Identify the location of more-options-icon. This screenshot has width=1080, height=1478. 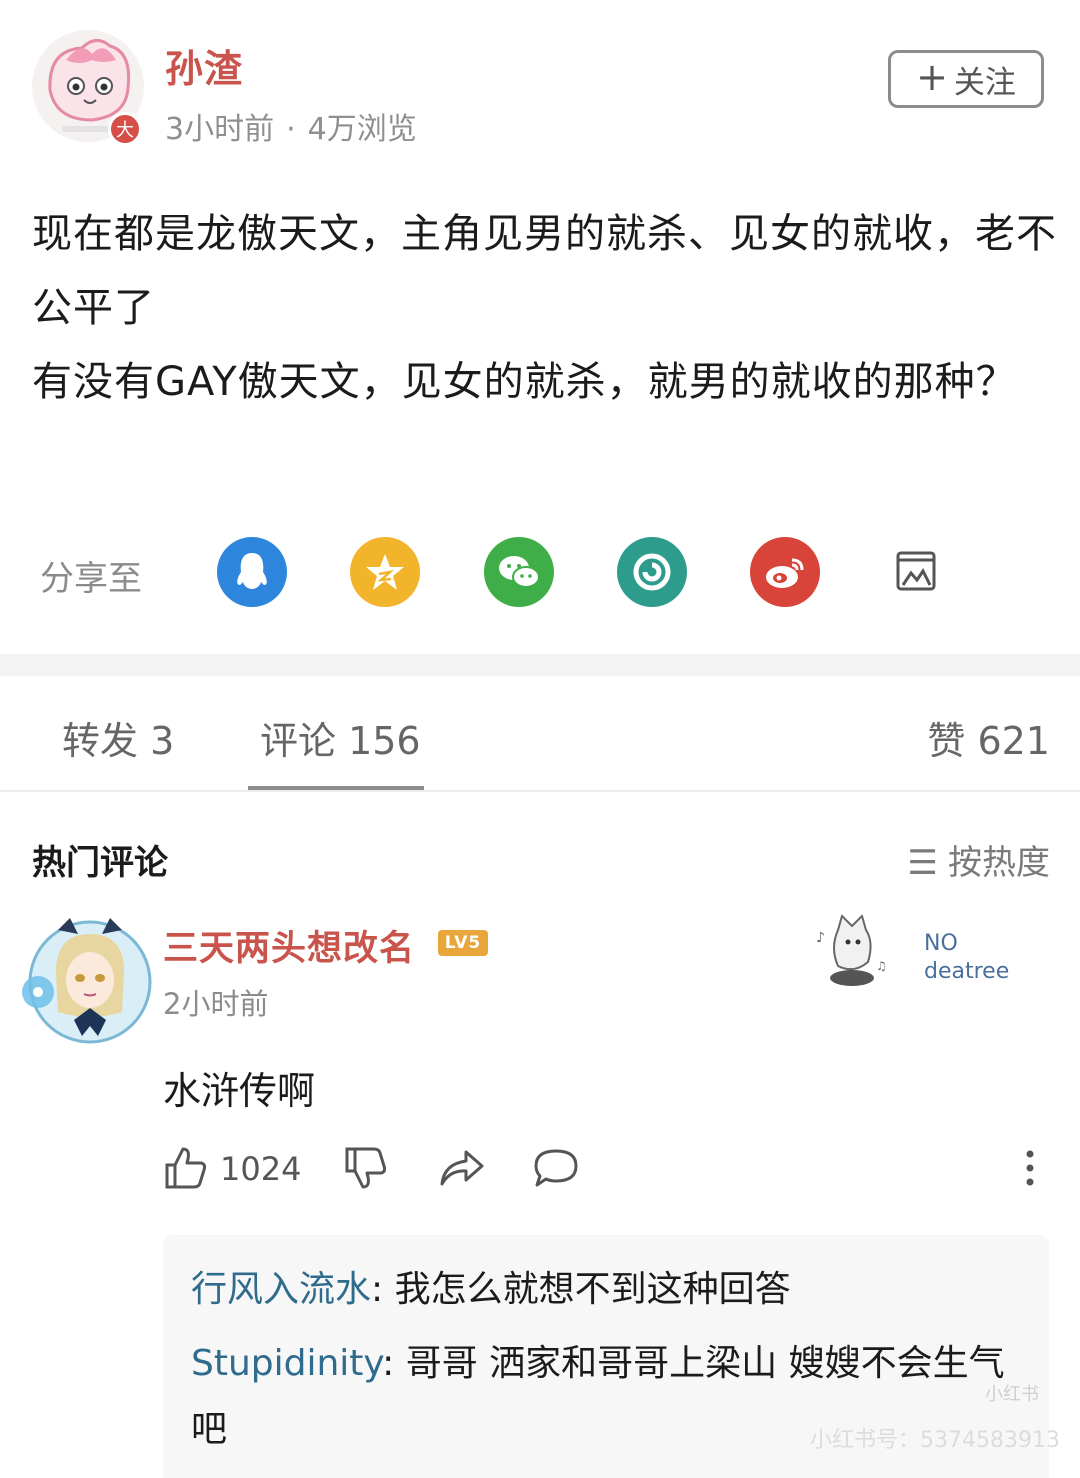
(1030, 1168).